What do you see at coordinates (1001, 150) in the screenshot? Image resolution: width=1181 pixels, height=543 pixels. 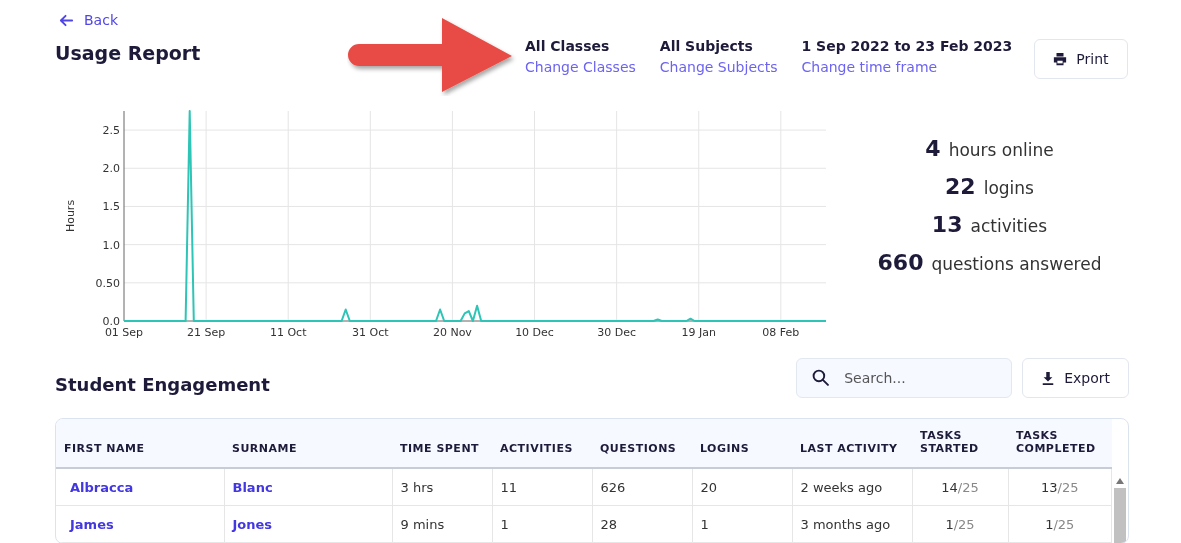 I see `stat-label: hours online` at bounding box center [1001, 150].